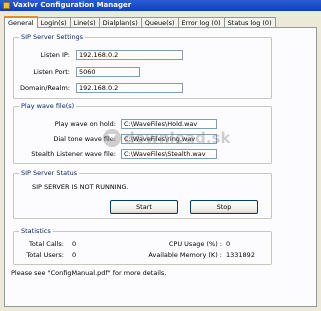  I want to click on dial-tone-wave-label: Dial tone wave file:, so click(84, 139).